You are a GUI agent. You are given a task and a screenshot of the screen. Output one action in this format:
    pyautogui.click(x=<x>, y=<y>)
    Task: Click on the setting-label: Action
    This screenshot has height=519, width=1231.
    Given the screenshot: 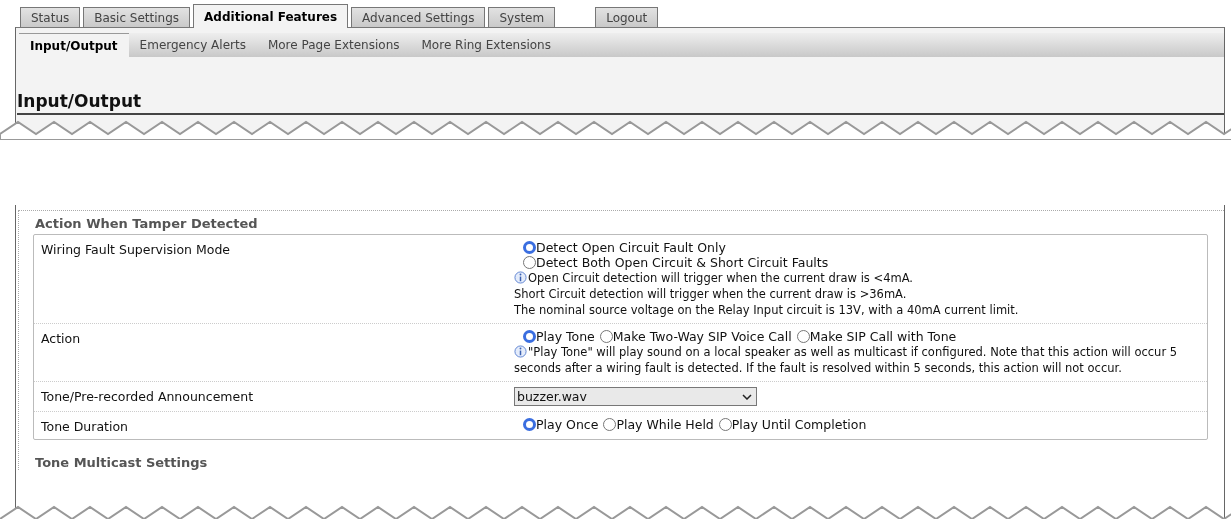 What is the action you would take?
    pyautogui.click(x=61, y=339)
    